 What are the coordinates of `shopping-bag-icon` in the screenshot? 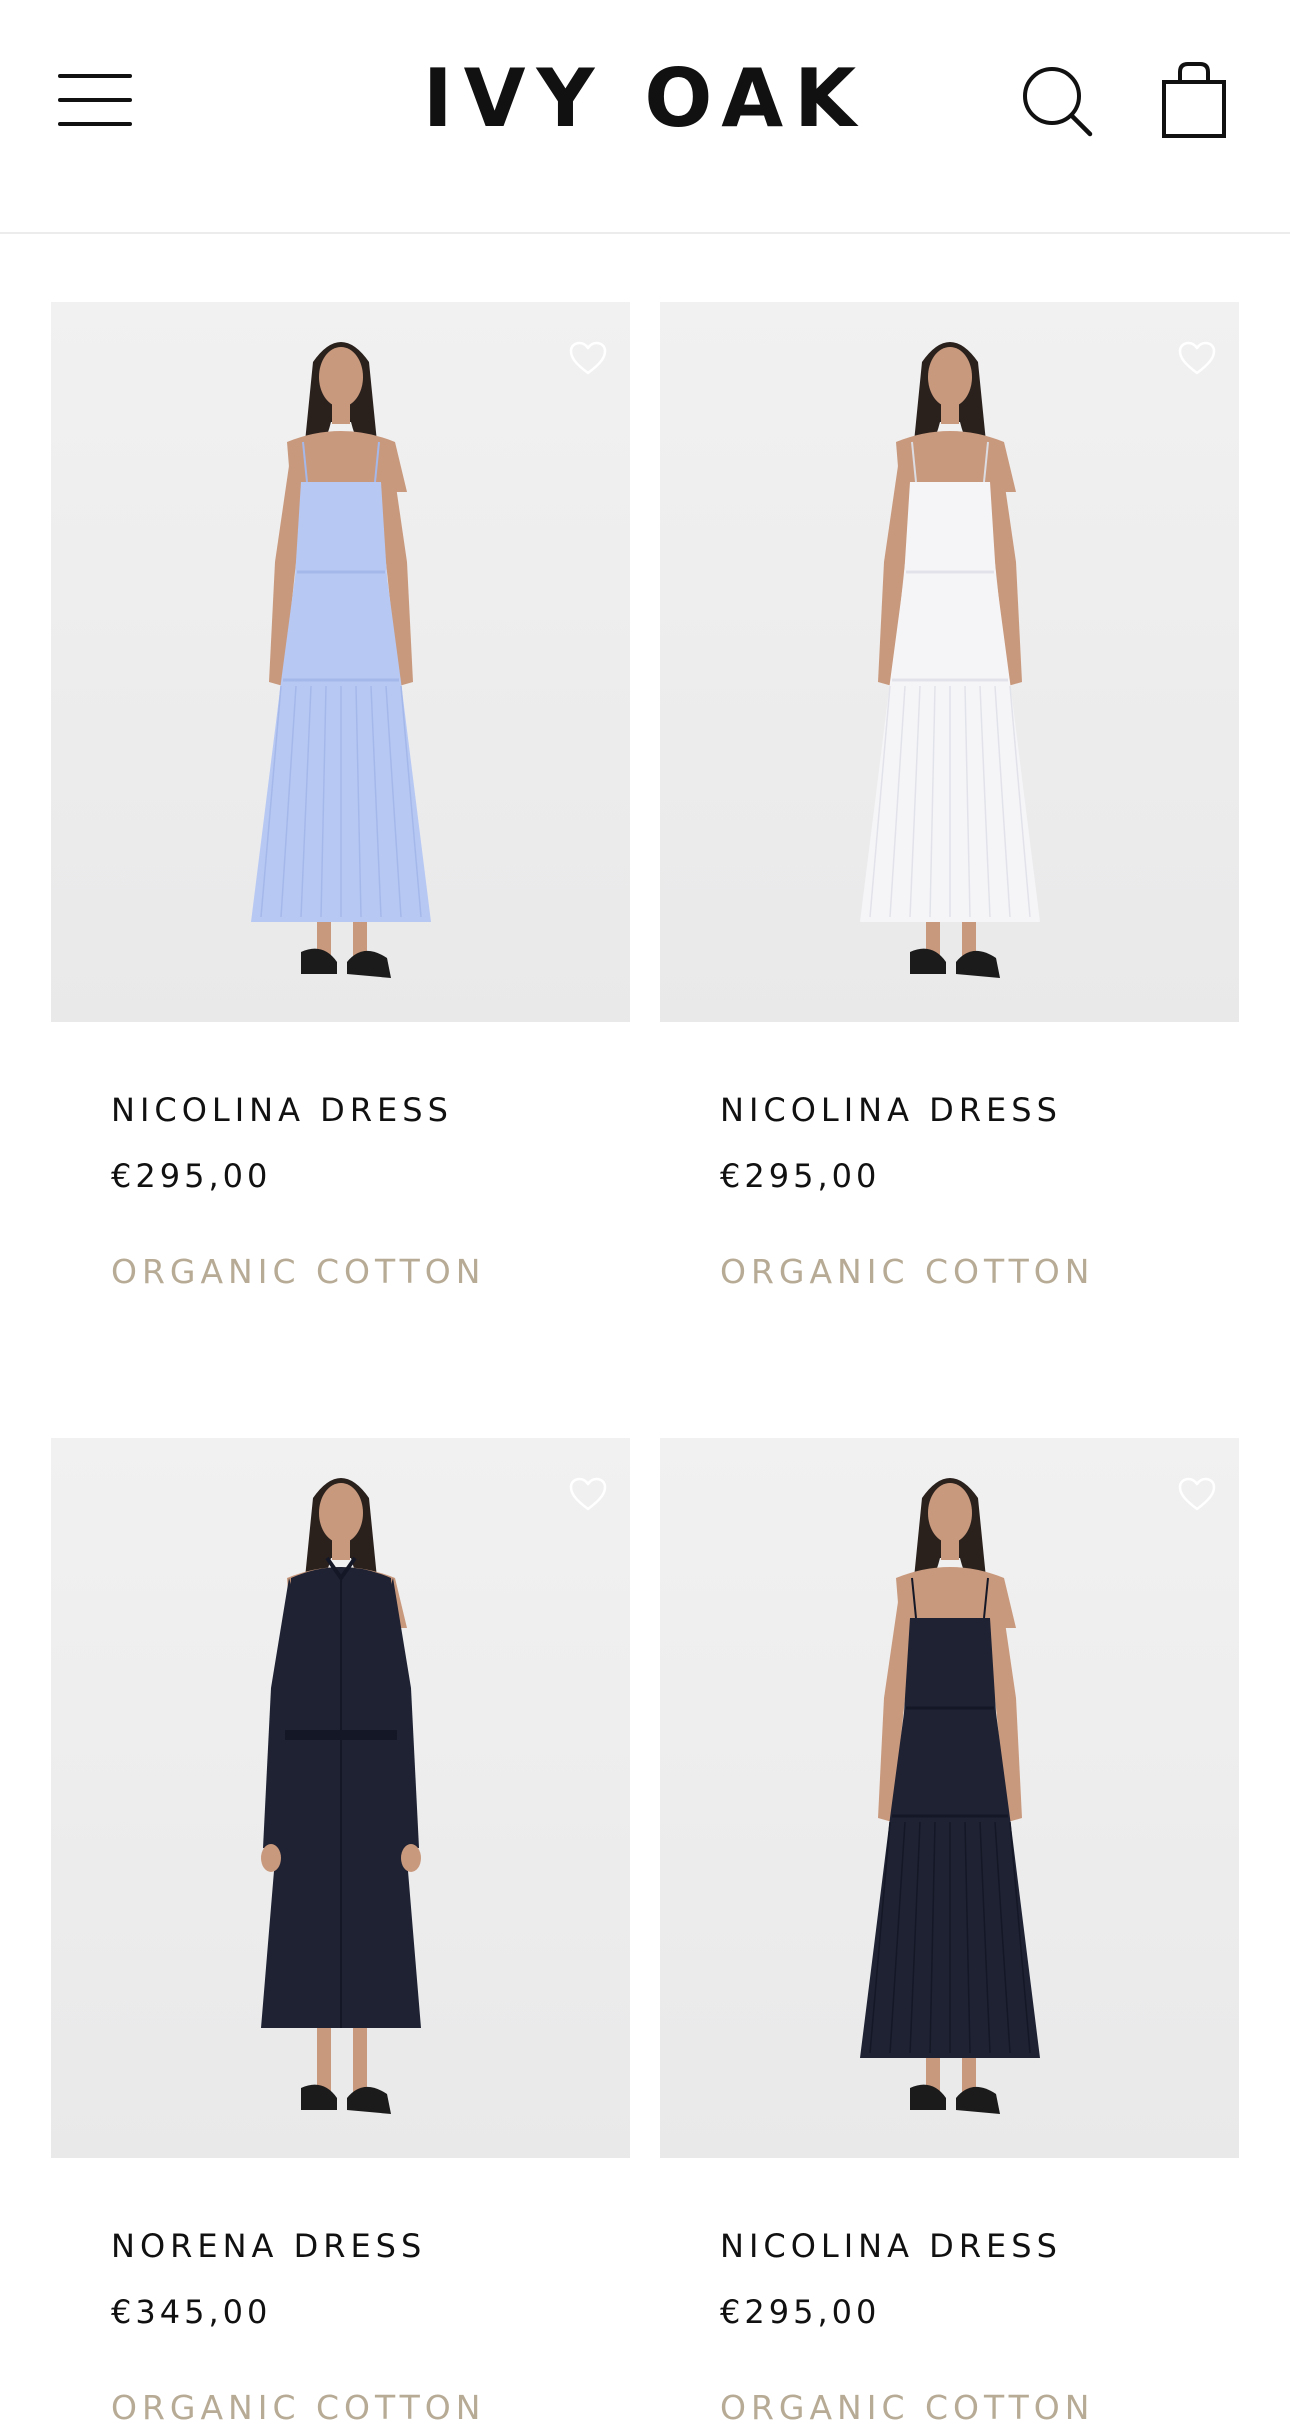 It's located at (1194, 100).